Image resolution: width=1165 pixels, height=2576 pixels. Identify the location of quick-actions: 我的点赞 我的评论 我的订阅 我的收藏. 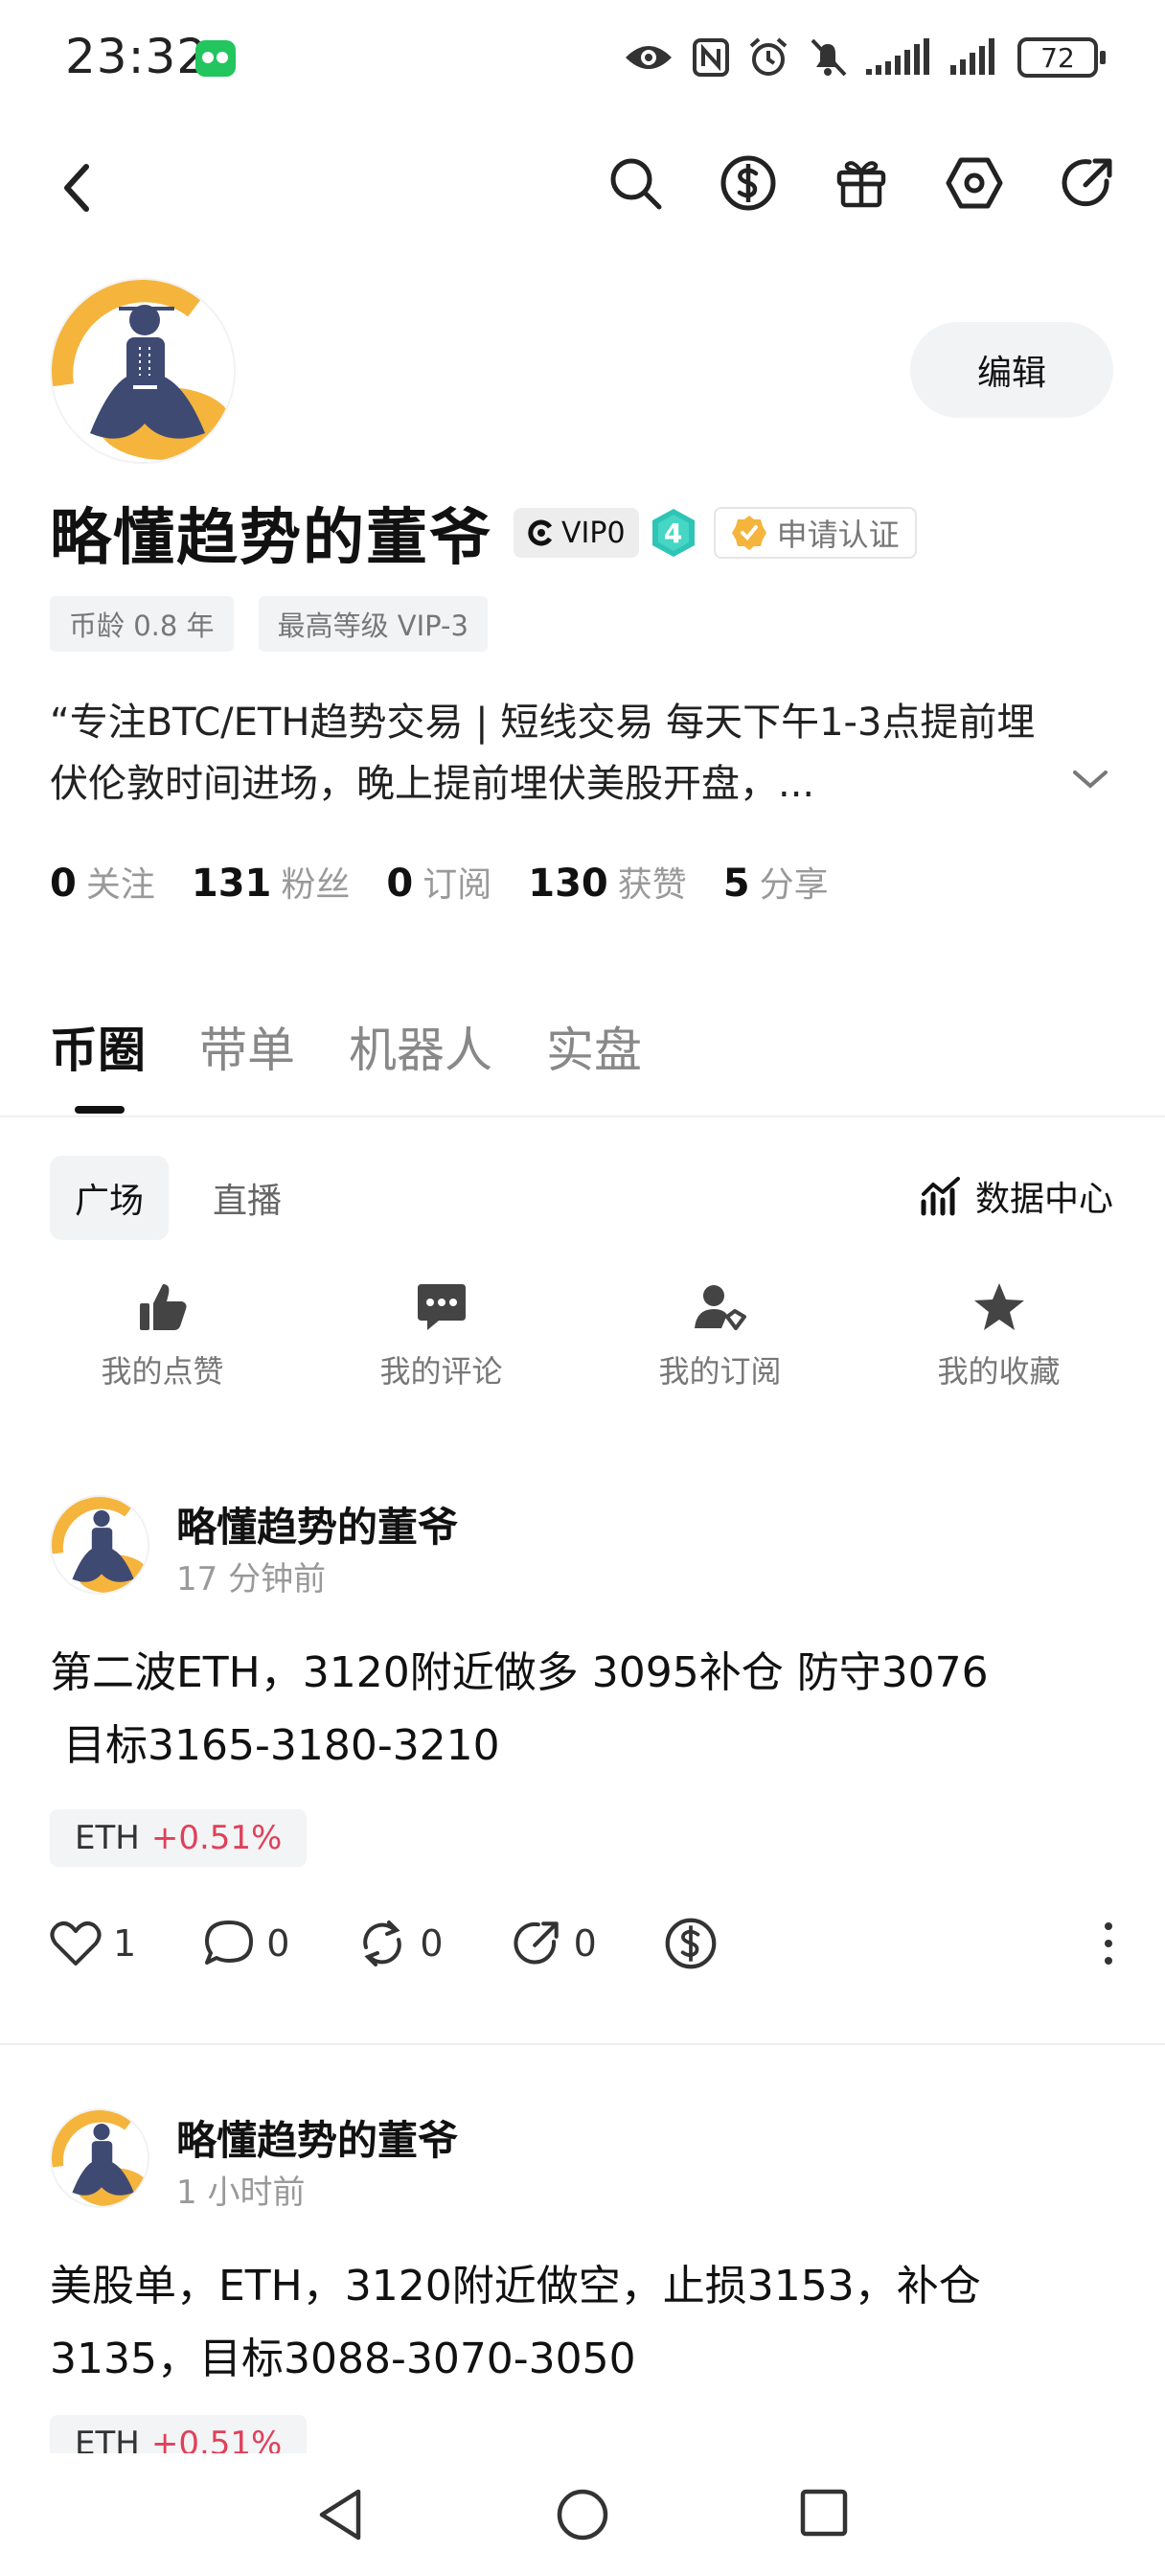
(582, 1336).